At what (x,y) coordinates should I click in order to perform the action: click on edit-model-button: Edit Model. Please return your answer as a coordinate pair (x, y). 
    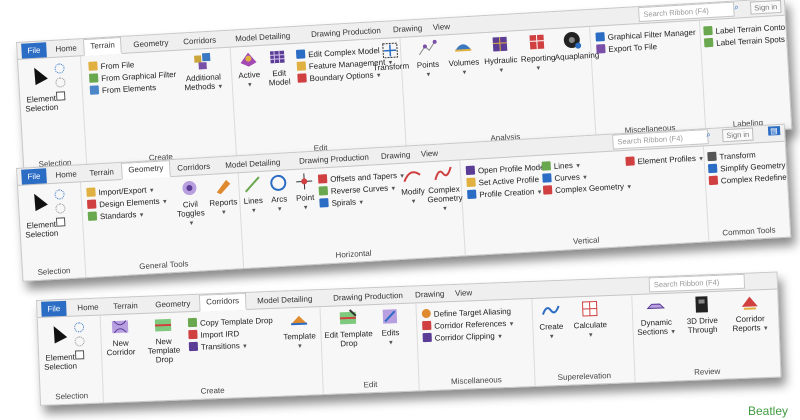
    Looking at the image, I should click on (279, 67).